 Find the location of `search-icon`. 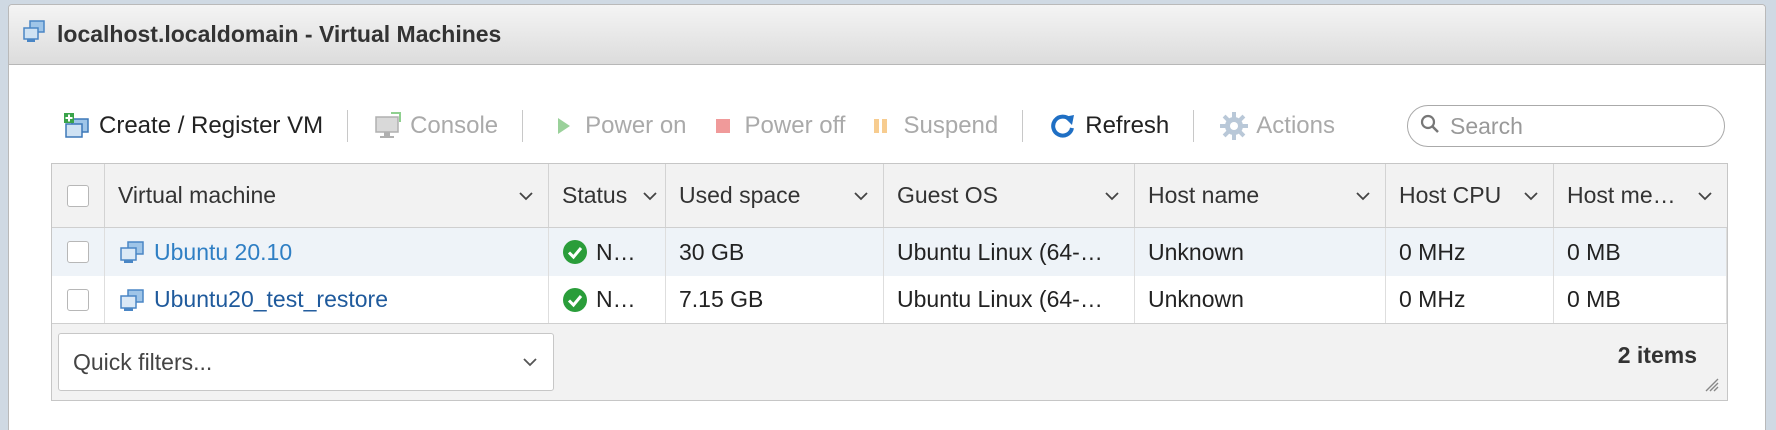

search-icon is located at coordinates (1430, 126).